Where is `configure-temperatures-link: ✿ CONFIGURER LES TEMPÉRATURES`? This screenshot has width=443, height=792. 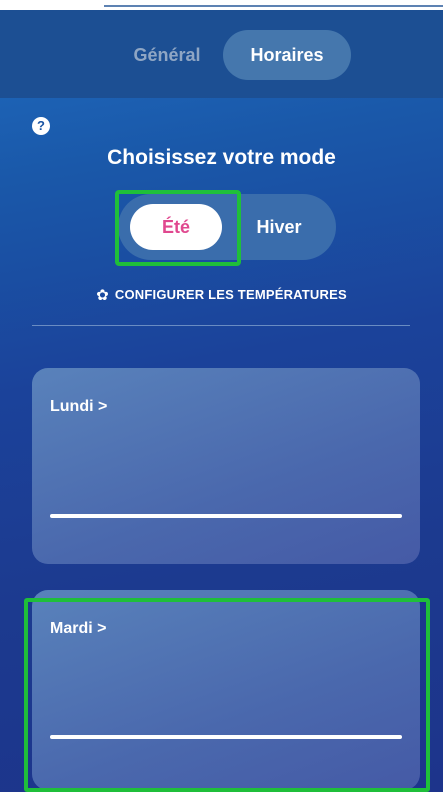
configure-temperatures-link: ✿ CONFIGURER LES TEMPÉRATURES is located at coordinates (221, 295).